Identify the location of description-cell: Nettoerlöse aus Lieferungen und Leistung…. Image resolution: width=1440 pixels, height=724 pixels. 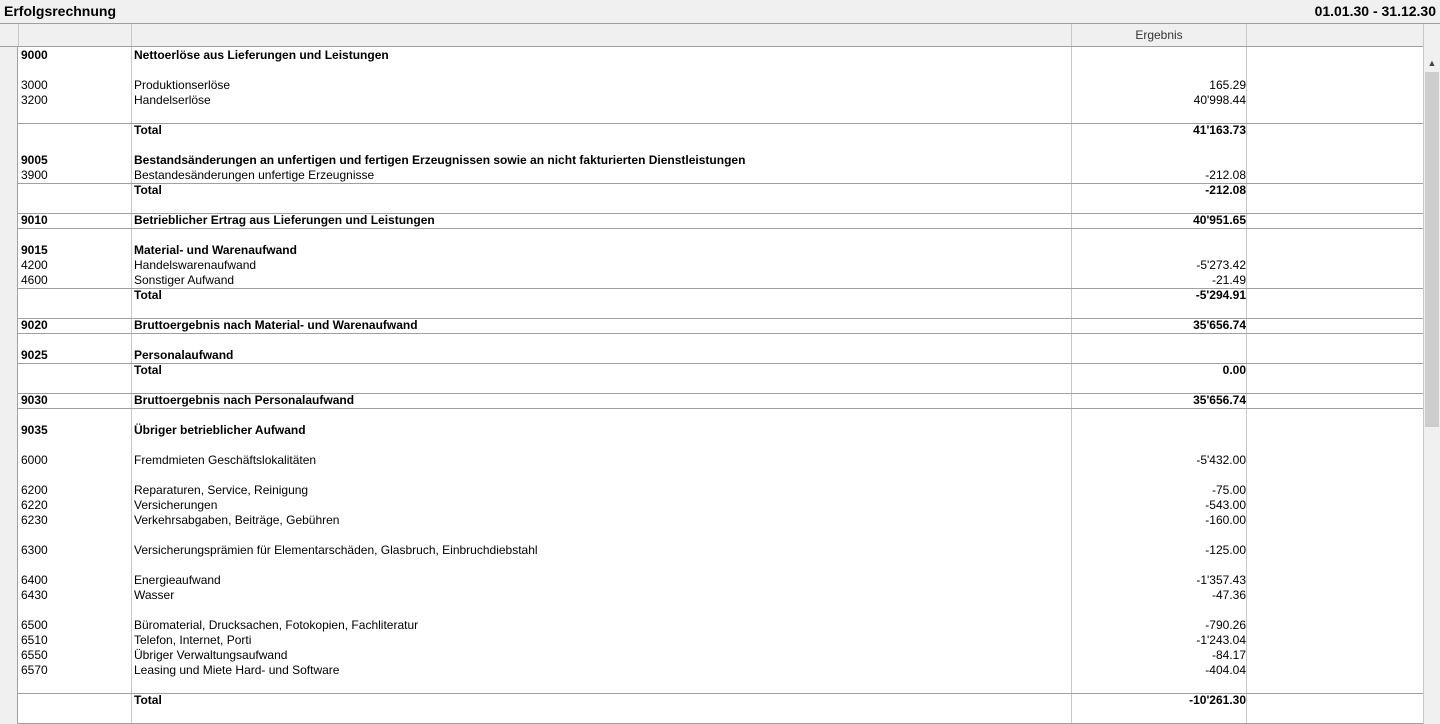
(261, 55).